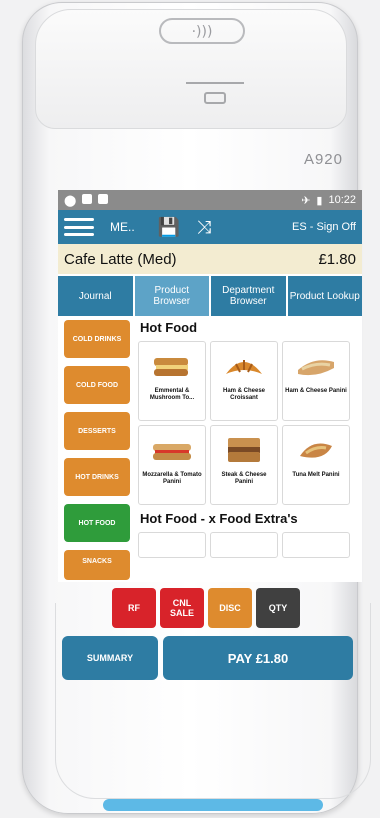 The height and width of the screenshot is (818, 380). What do you see at coordinates (213, 805) in the screenshot?
I see `terminal-light-bar` at bounding box center [213, 805].